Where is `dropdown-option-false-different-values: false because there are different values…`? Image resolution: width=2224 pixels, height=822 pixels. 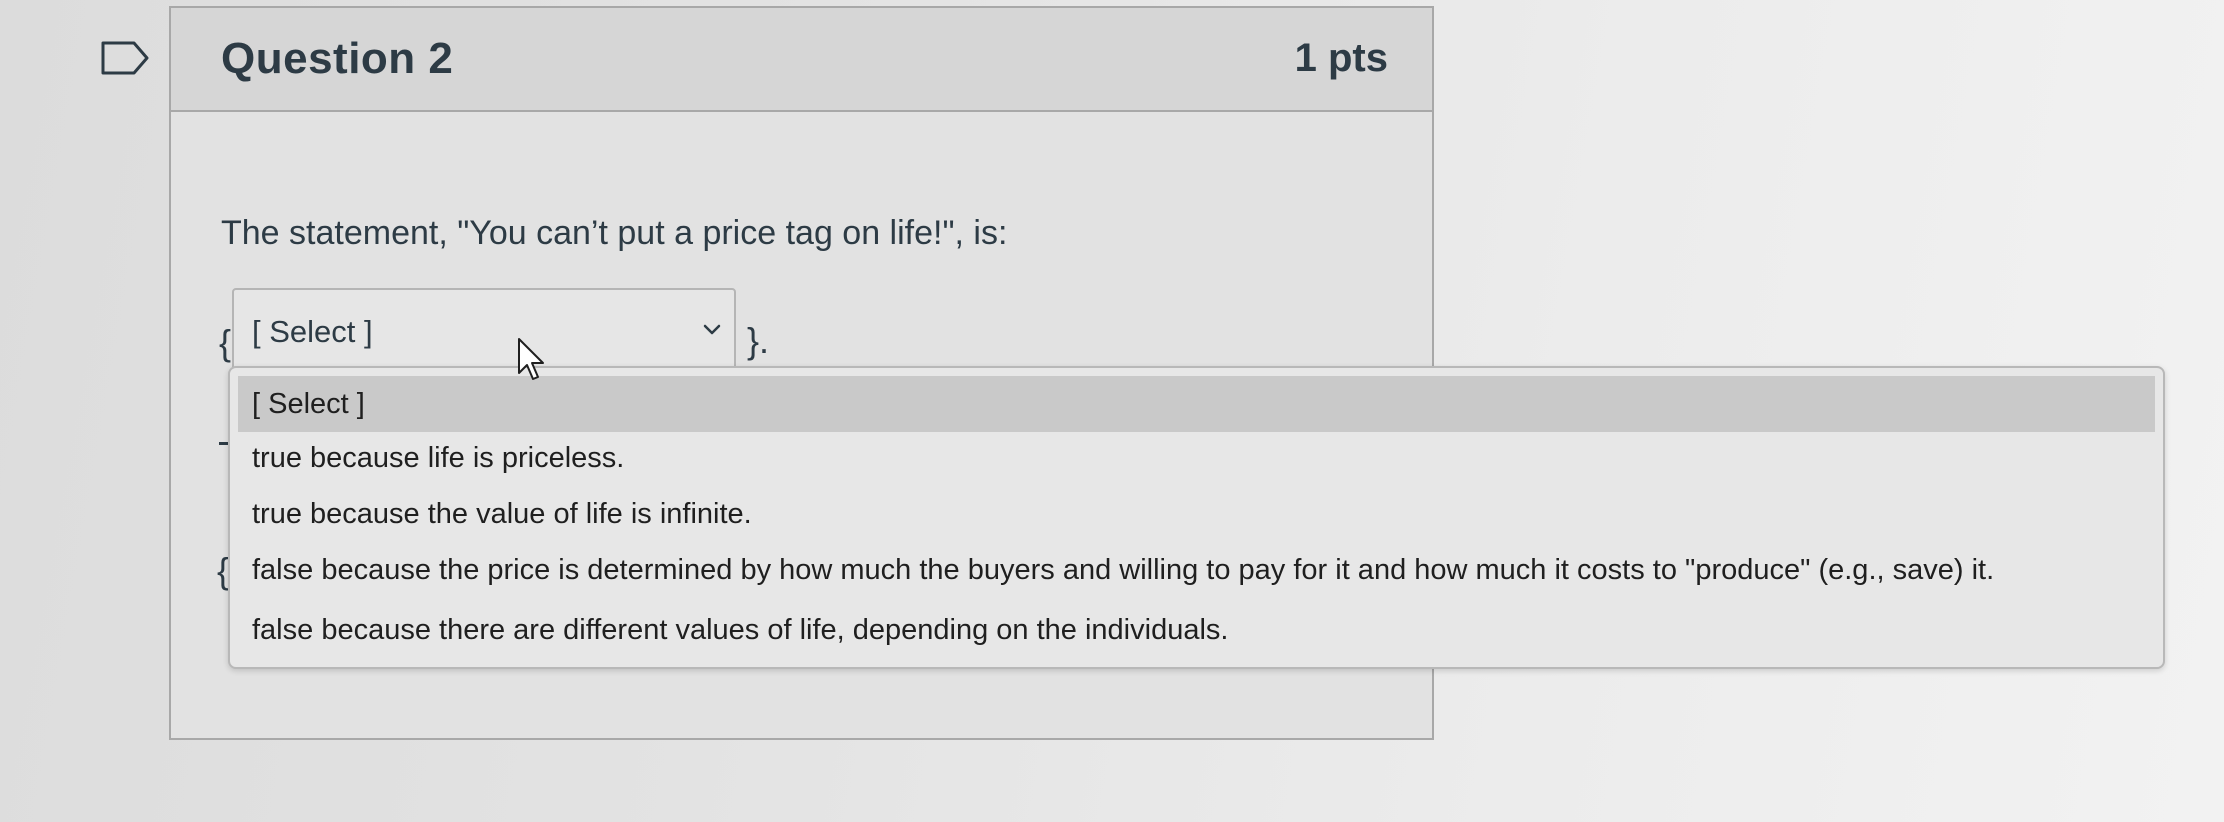 dropdown-option-false-different-values: false because there are different values… is located at coordinates (1196, 630).